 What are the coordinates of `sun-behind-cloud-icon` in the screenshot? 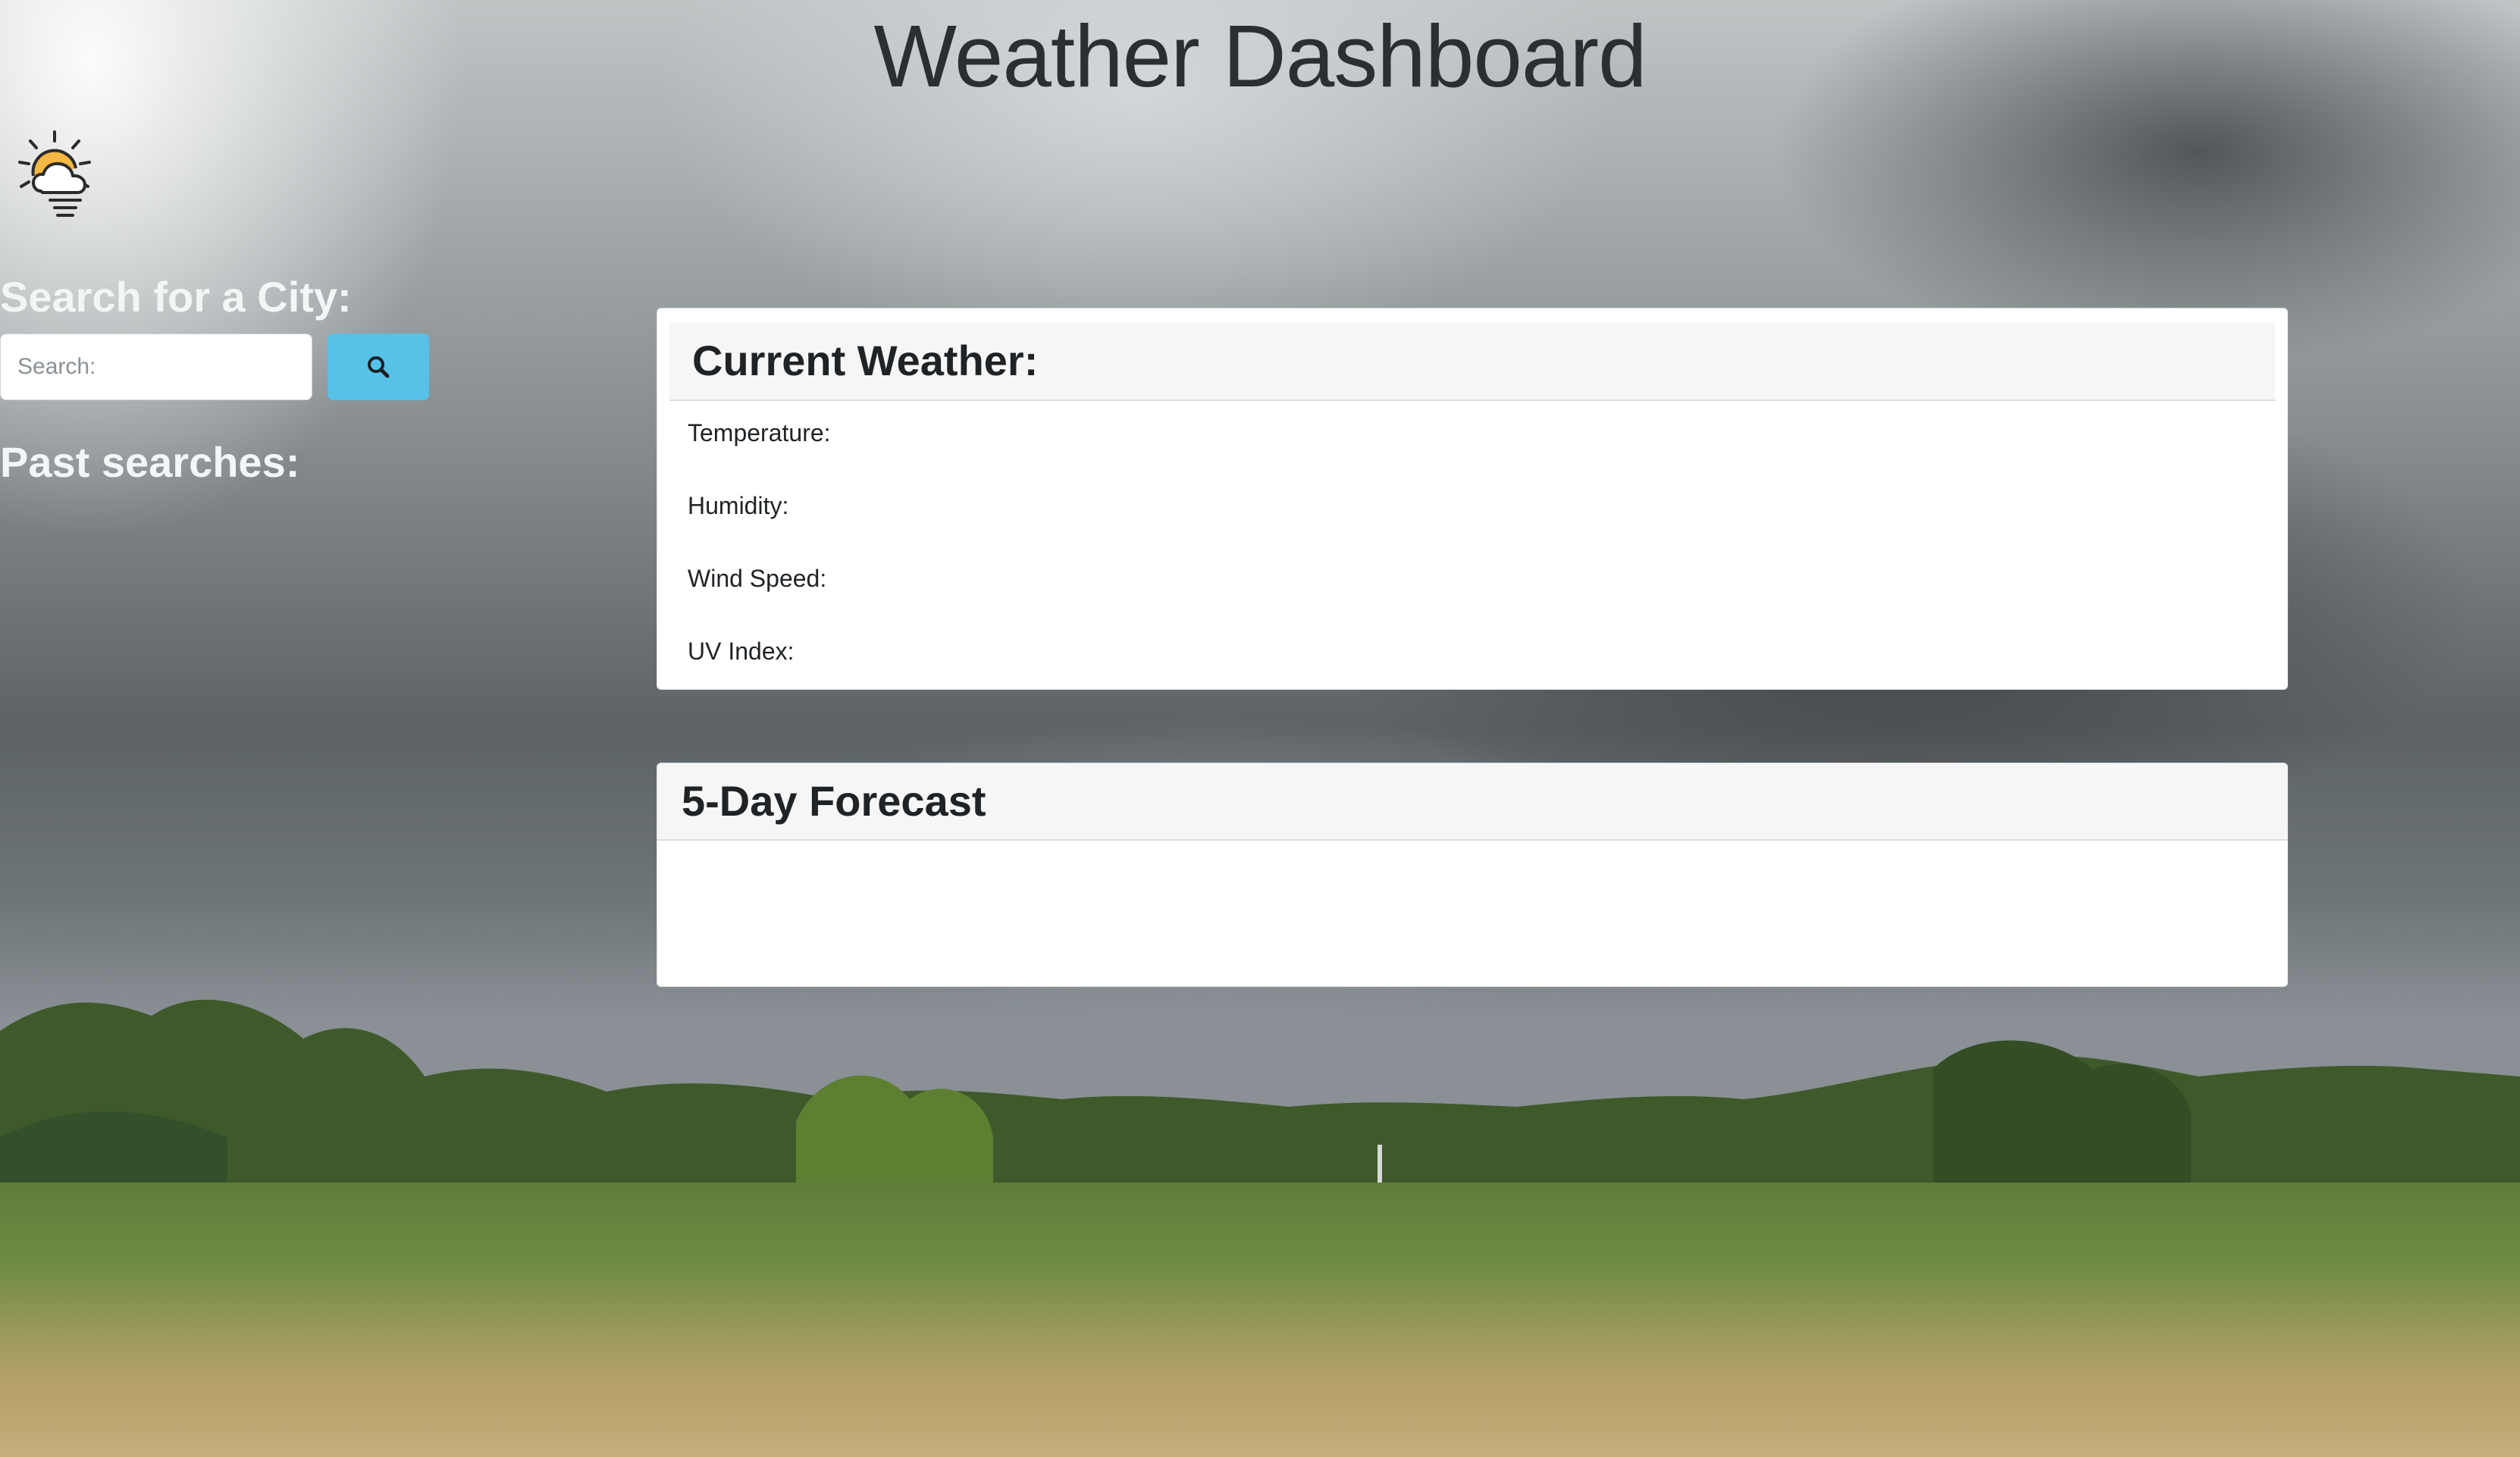 It's located at (54, 173).